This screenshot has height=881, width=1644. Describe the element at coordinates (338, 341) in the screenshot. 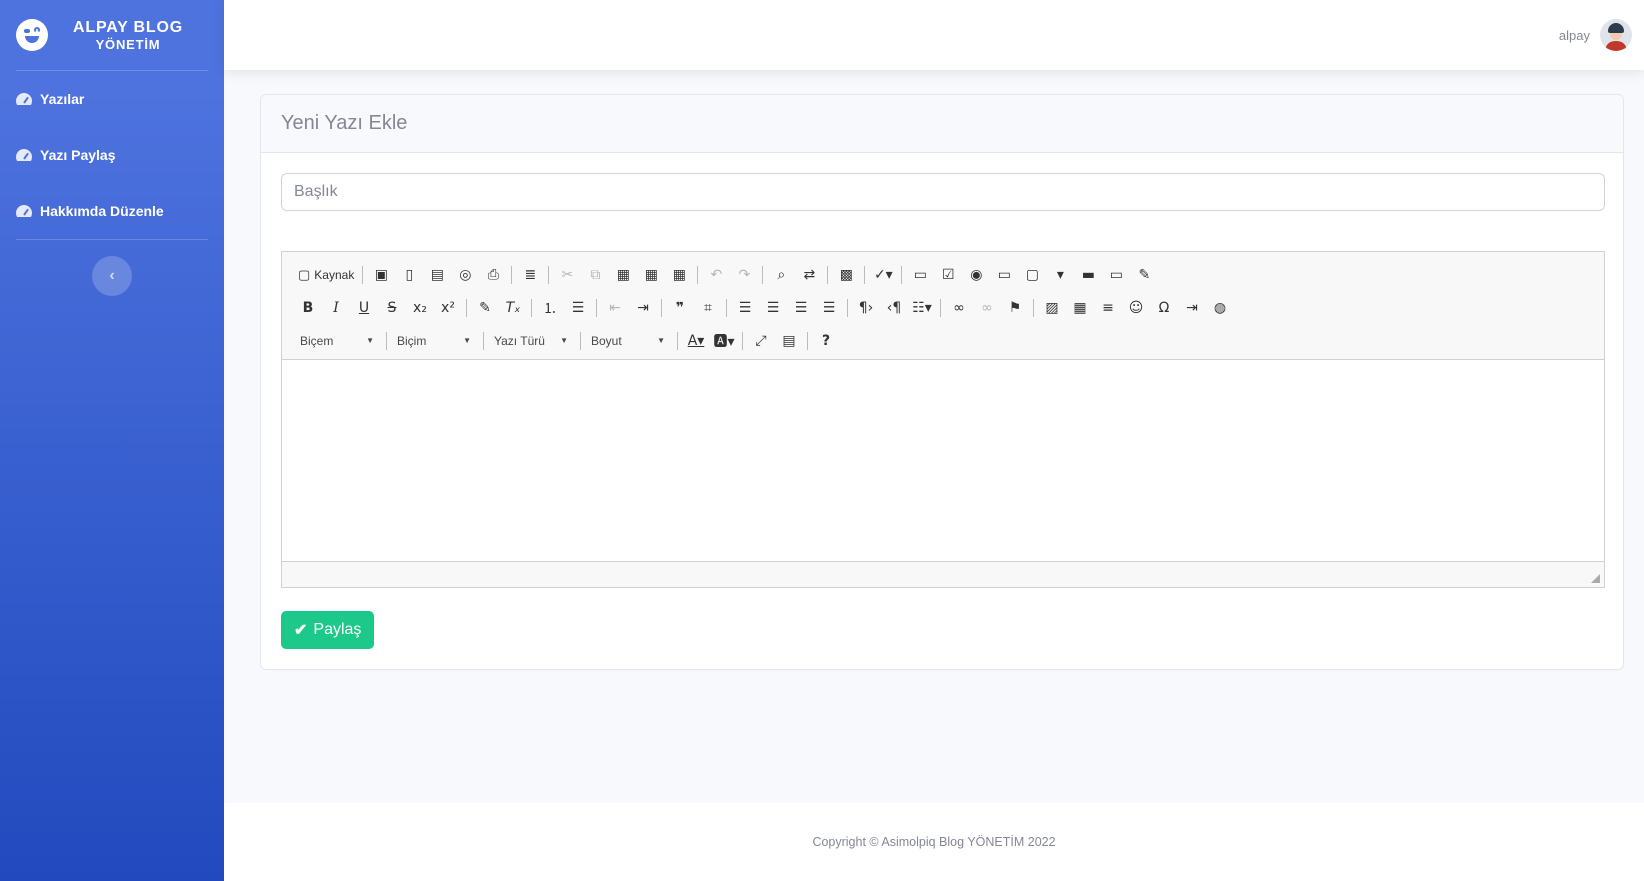

I see `styles-combo: Biçem ▼` at that location.